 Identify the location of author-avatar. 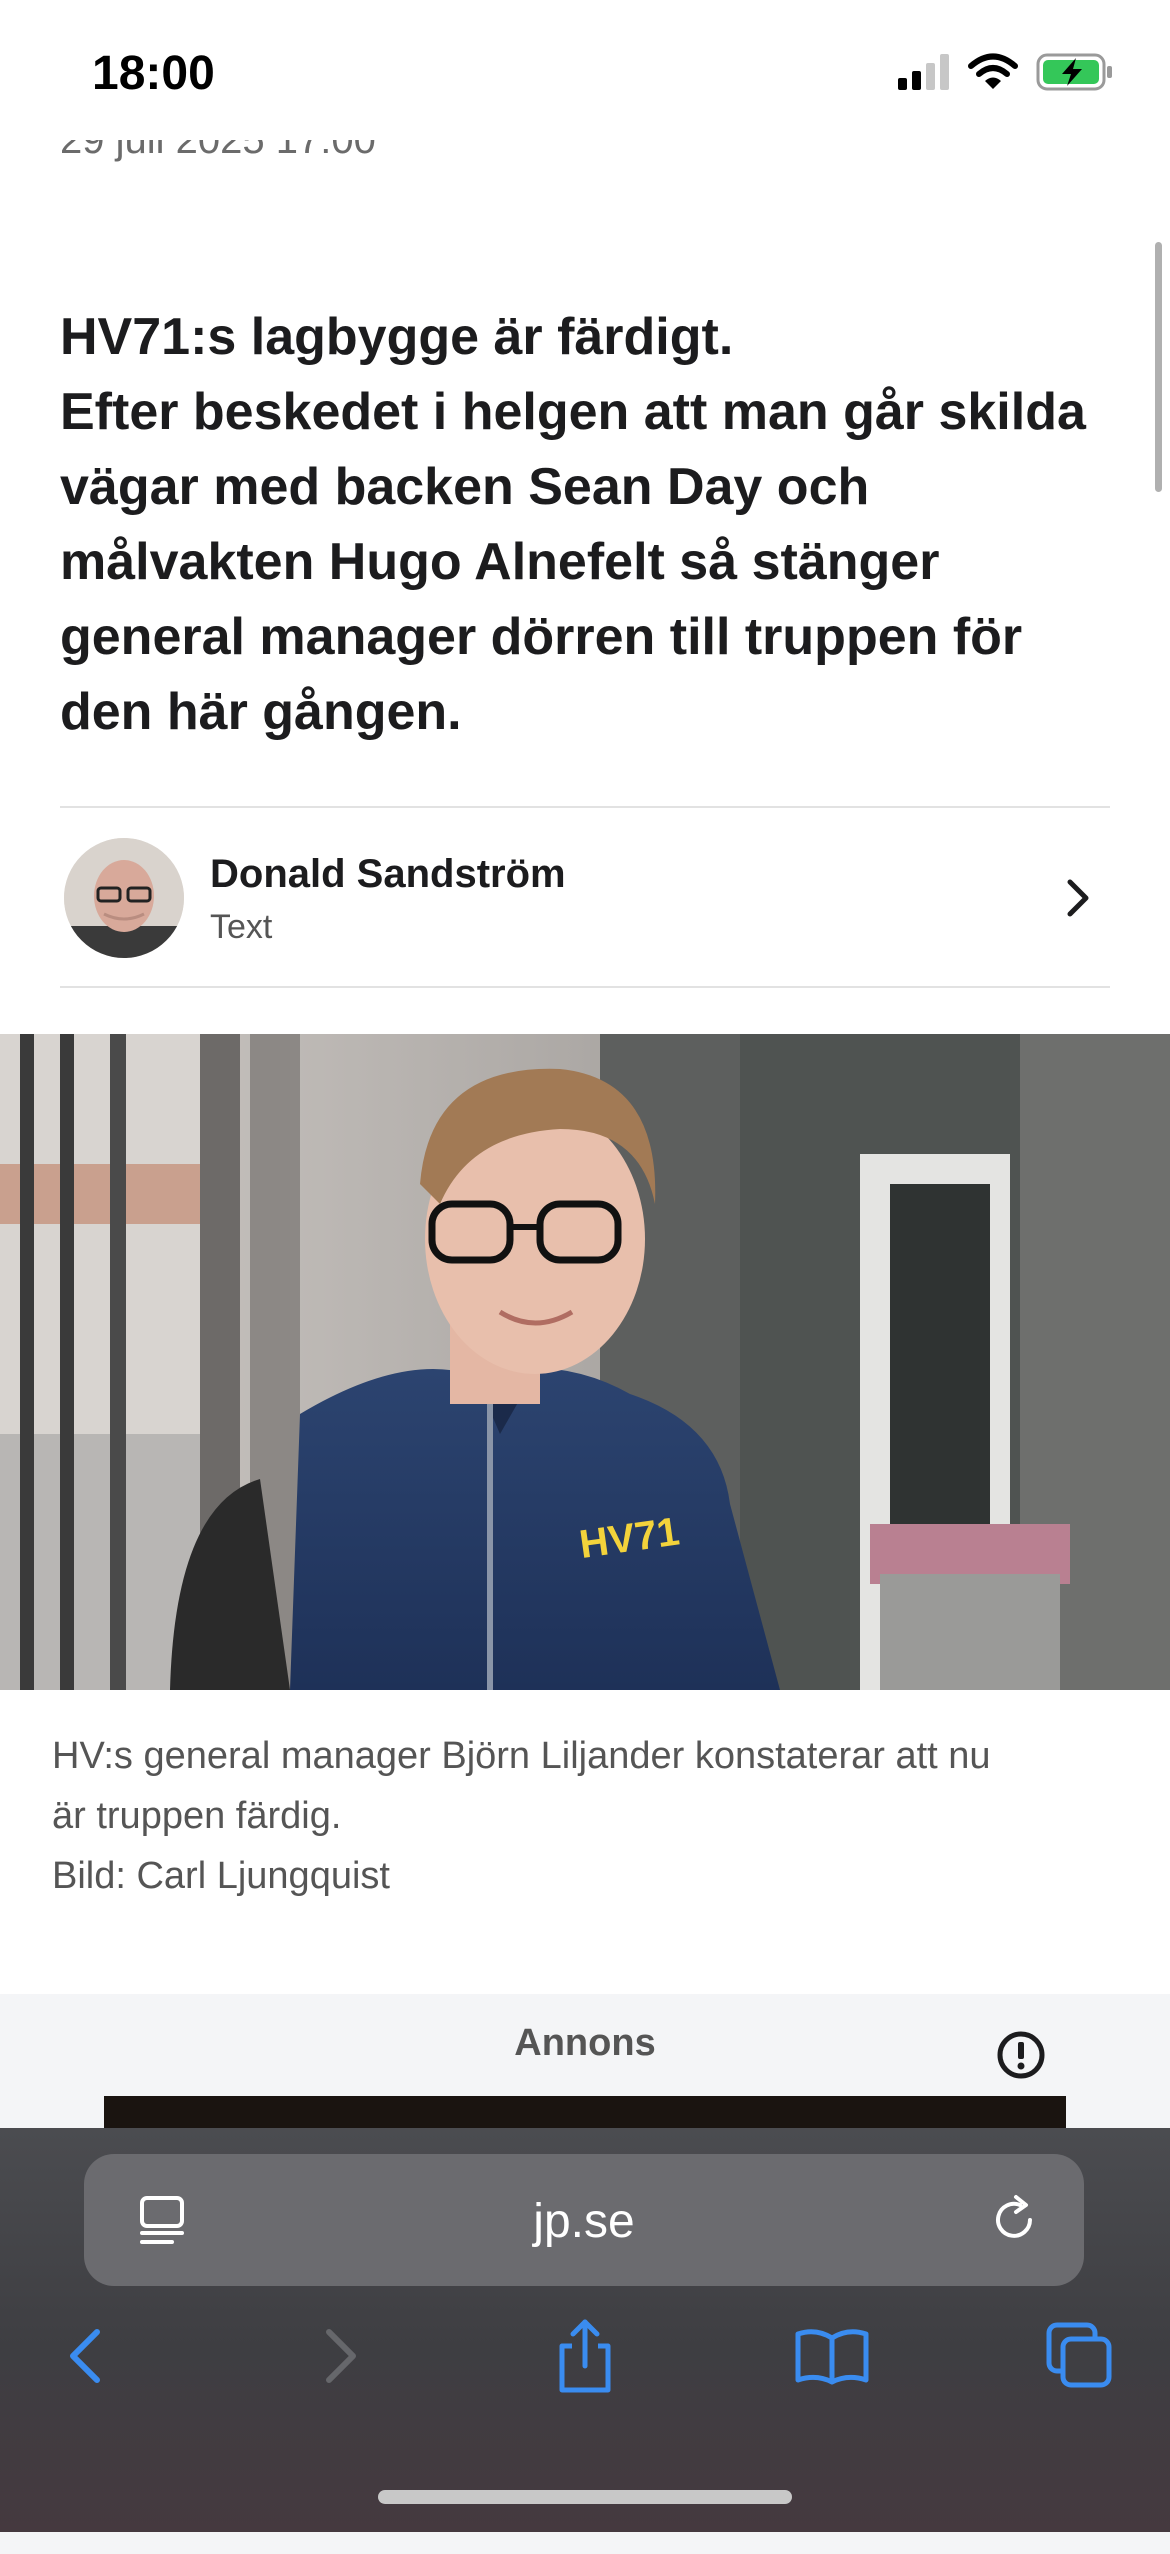
(124, 898).